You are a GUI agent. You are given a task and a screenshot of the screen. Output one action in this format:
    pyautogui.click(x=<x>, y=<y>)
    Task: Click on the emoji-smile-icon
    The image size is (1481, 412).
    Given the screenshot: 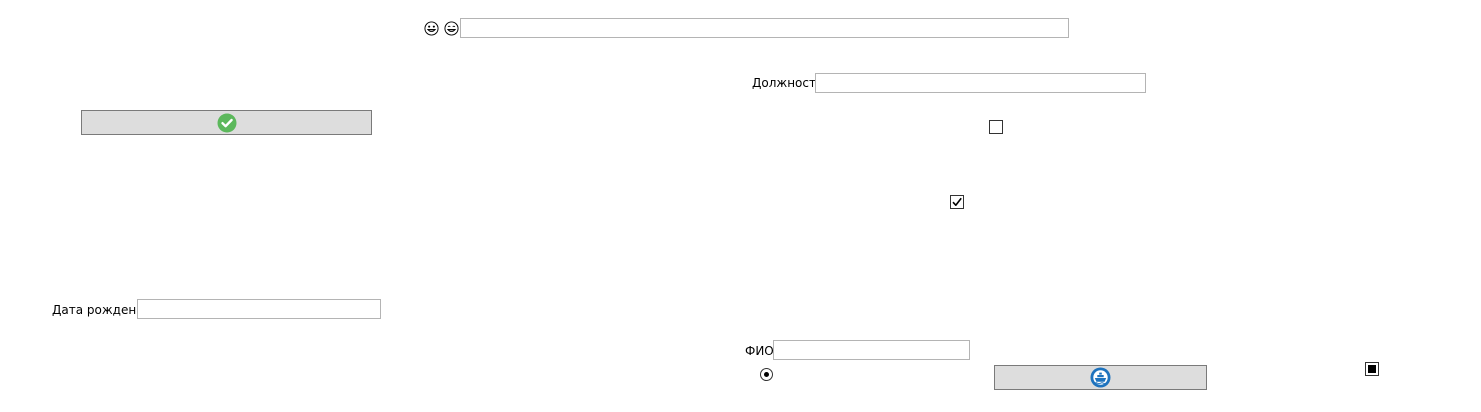 What is the action you would take?
    pyautogui.click(x=451, y=28)
    